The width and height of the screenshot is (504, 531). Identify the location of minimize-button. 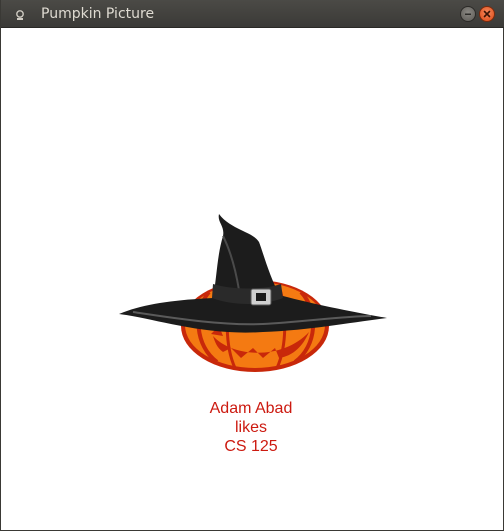
(468, 14).